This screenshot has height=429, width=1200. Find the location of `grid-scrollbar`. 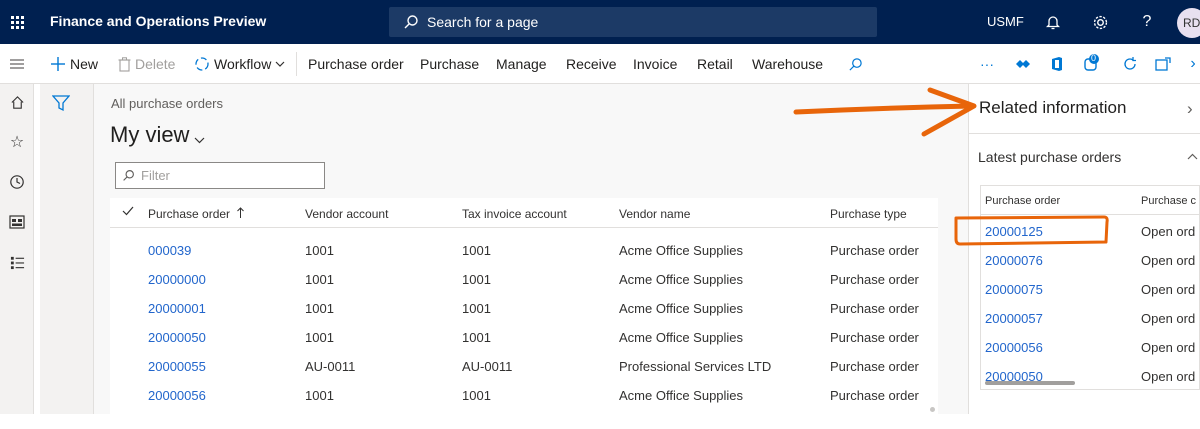

grid-scrollbar is located at coordinates (932, 409).